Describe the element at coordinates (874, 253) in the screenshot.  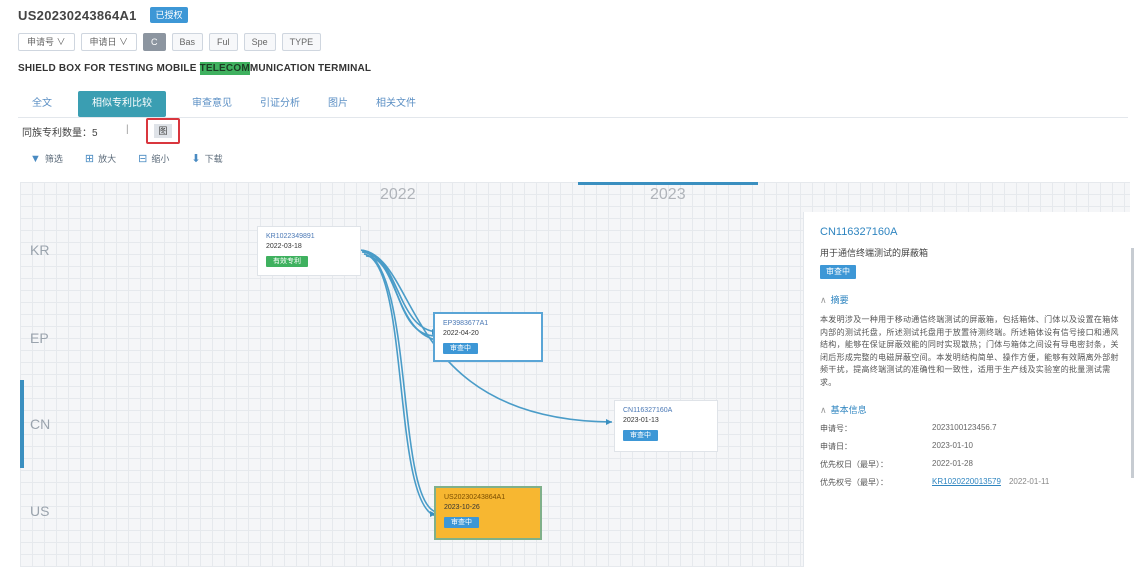
I see `panel-patent-title: 用于通信终端测试的屏蔽箱` at that location.